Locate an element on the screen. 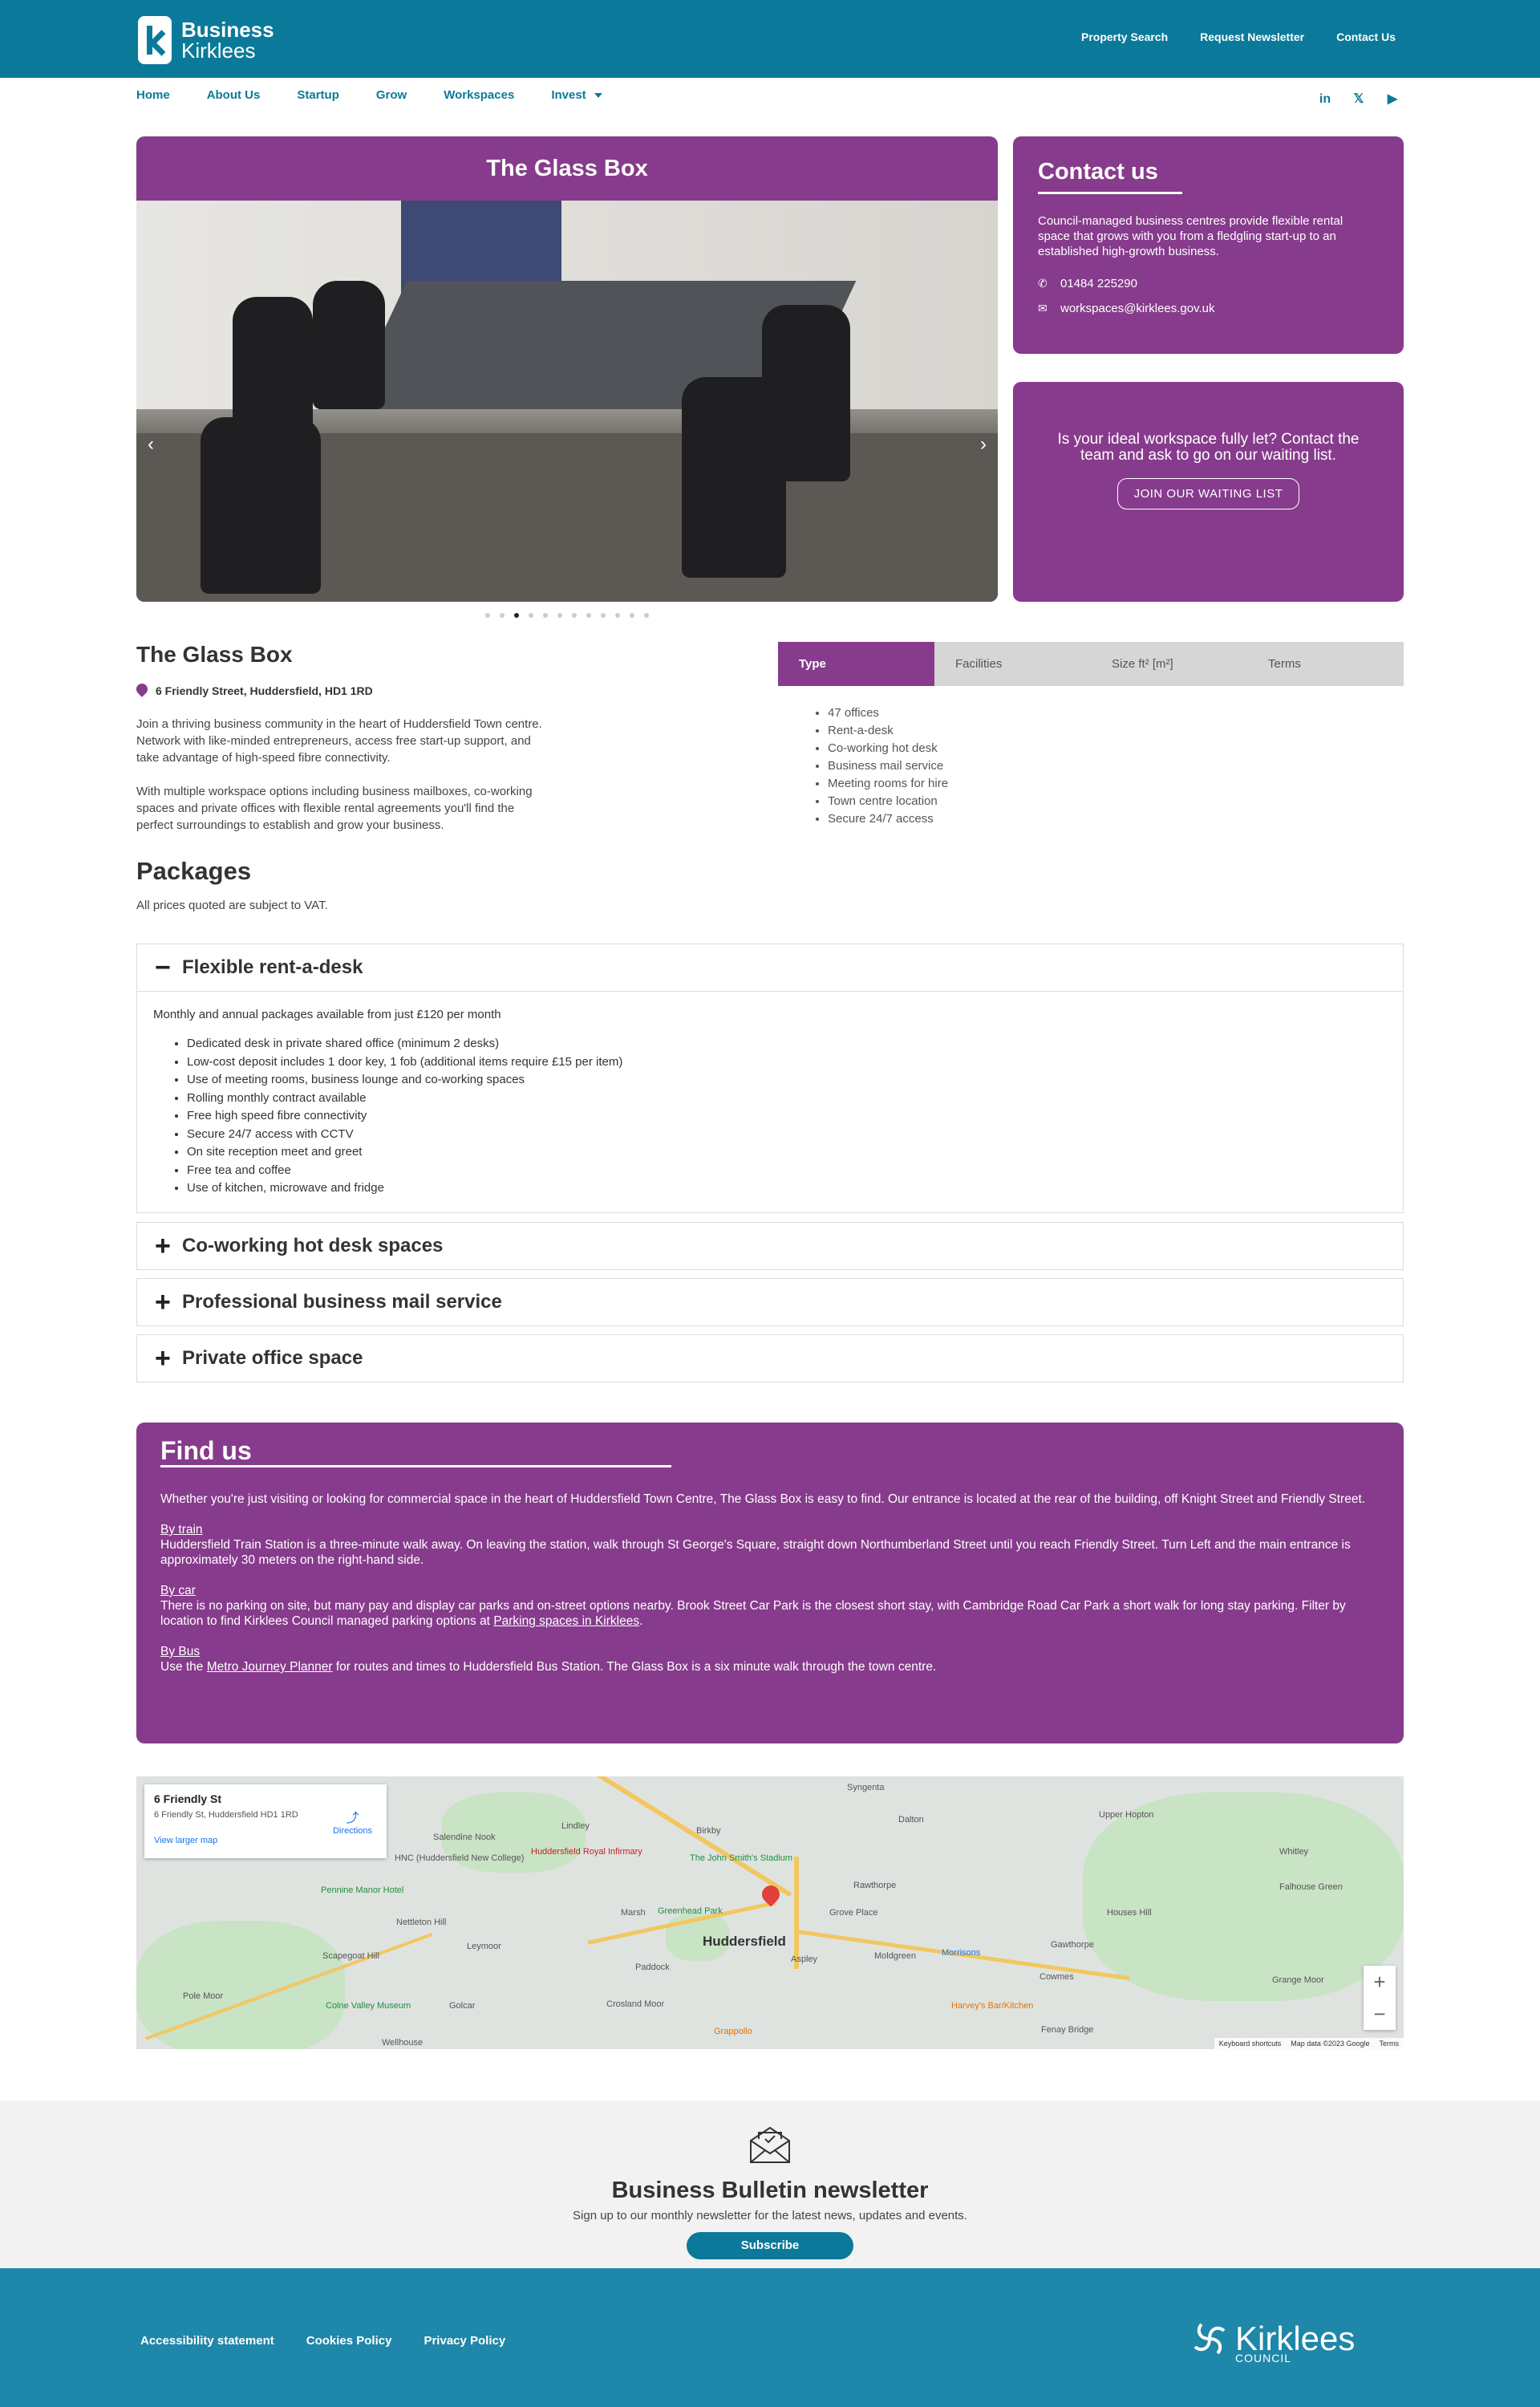 This screenshot has height=2407, width=1540. meeting-room-photo: ‹ › is located at coordinates (567, 402).